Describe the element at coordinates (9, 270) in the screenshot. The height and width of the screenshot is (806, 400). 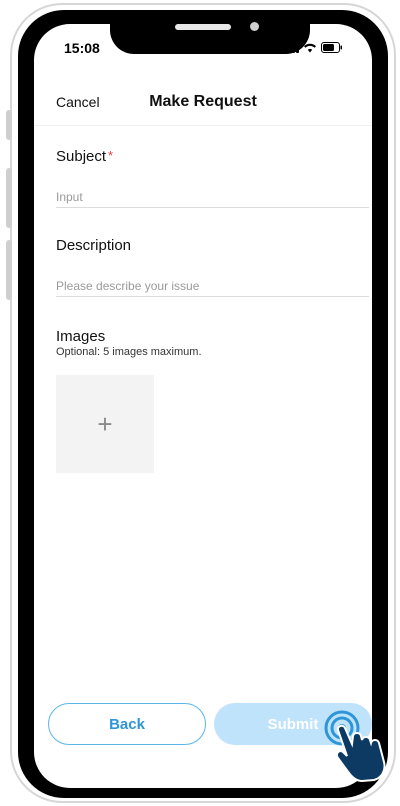
I see `volume-down-button` at that location.